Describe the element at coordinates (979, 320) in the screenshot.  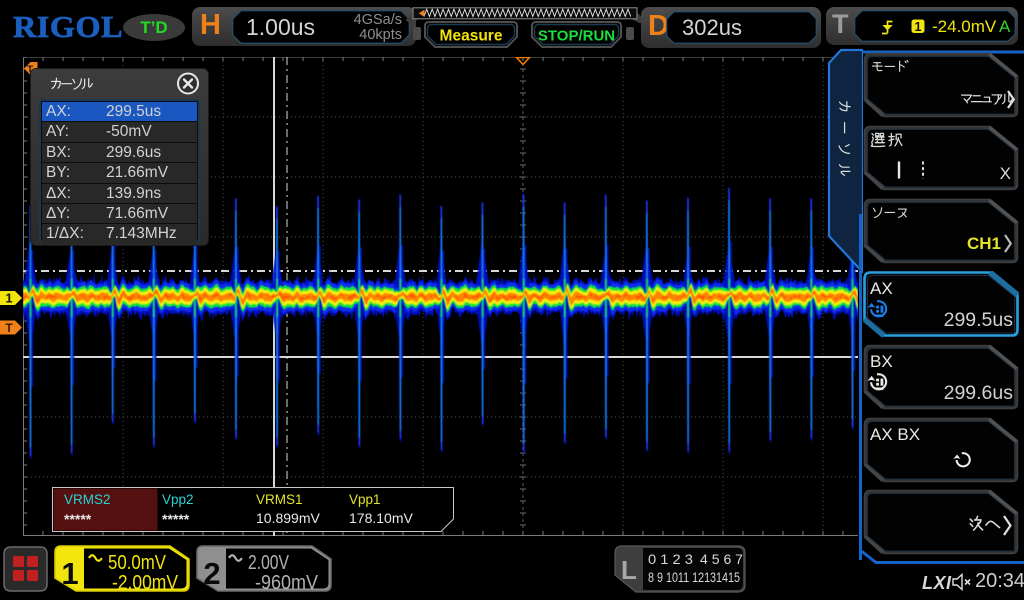
I see `svg-text: 299.5us` at that location.